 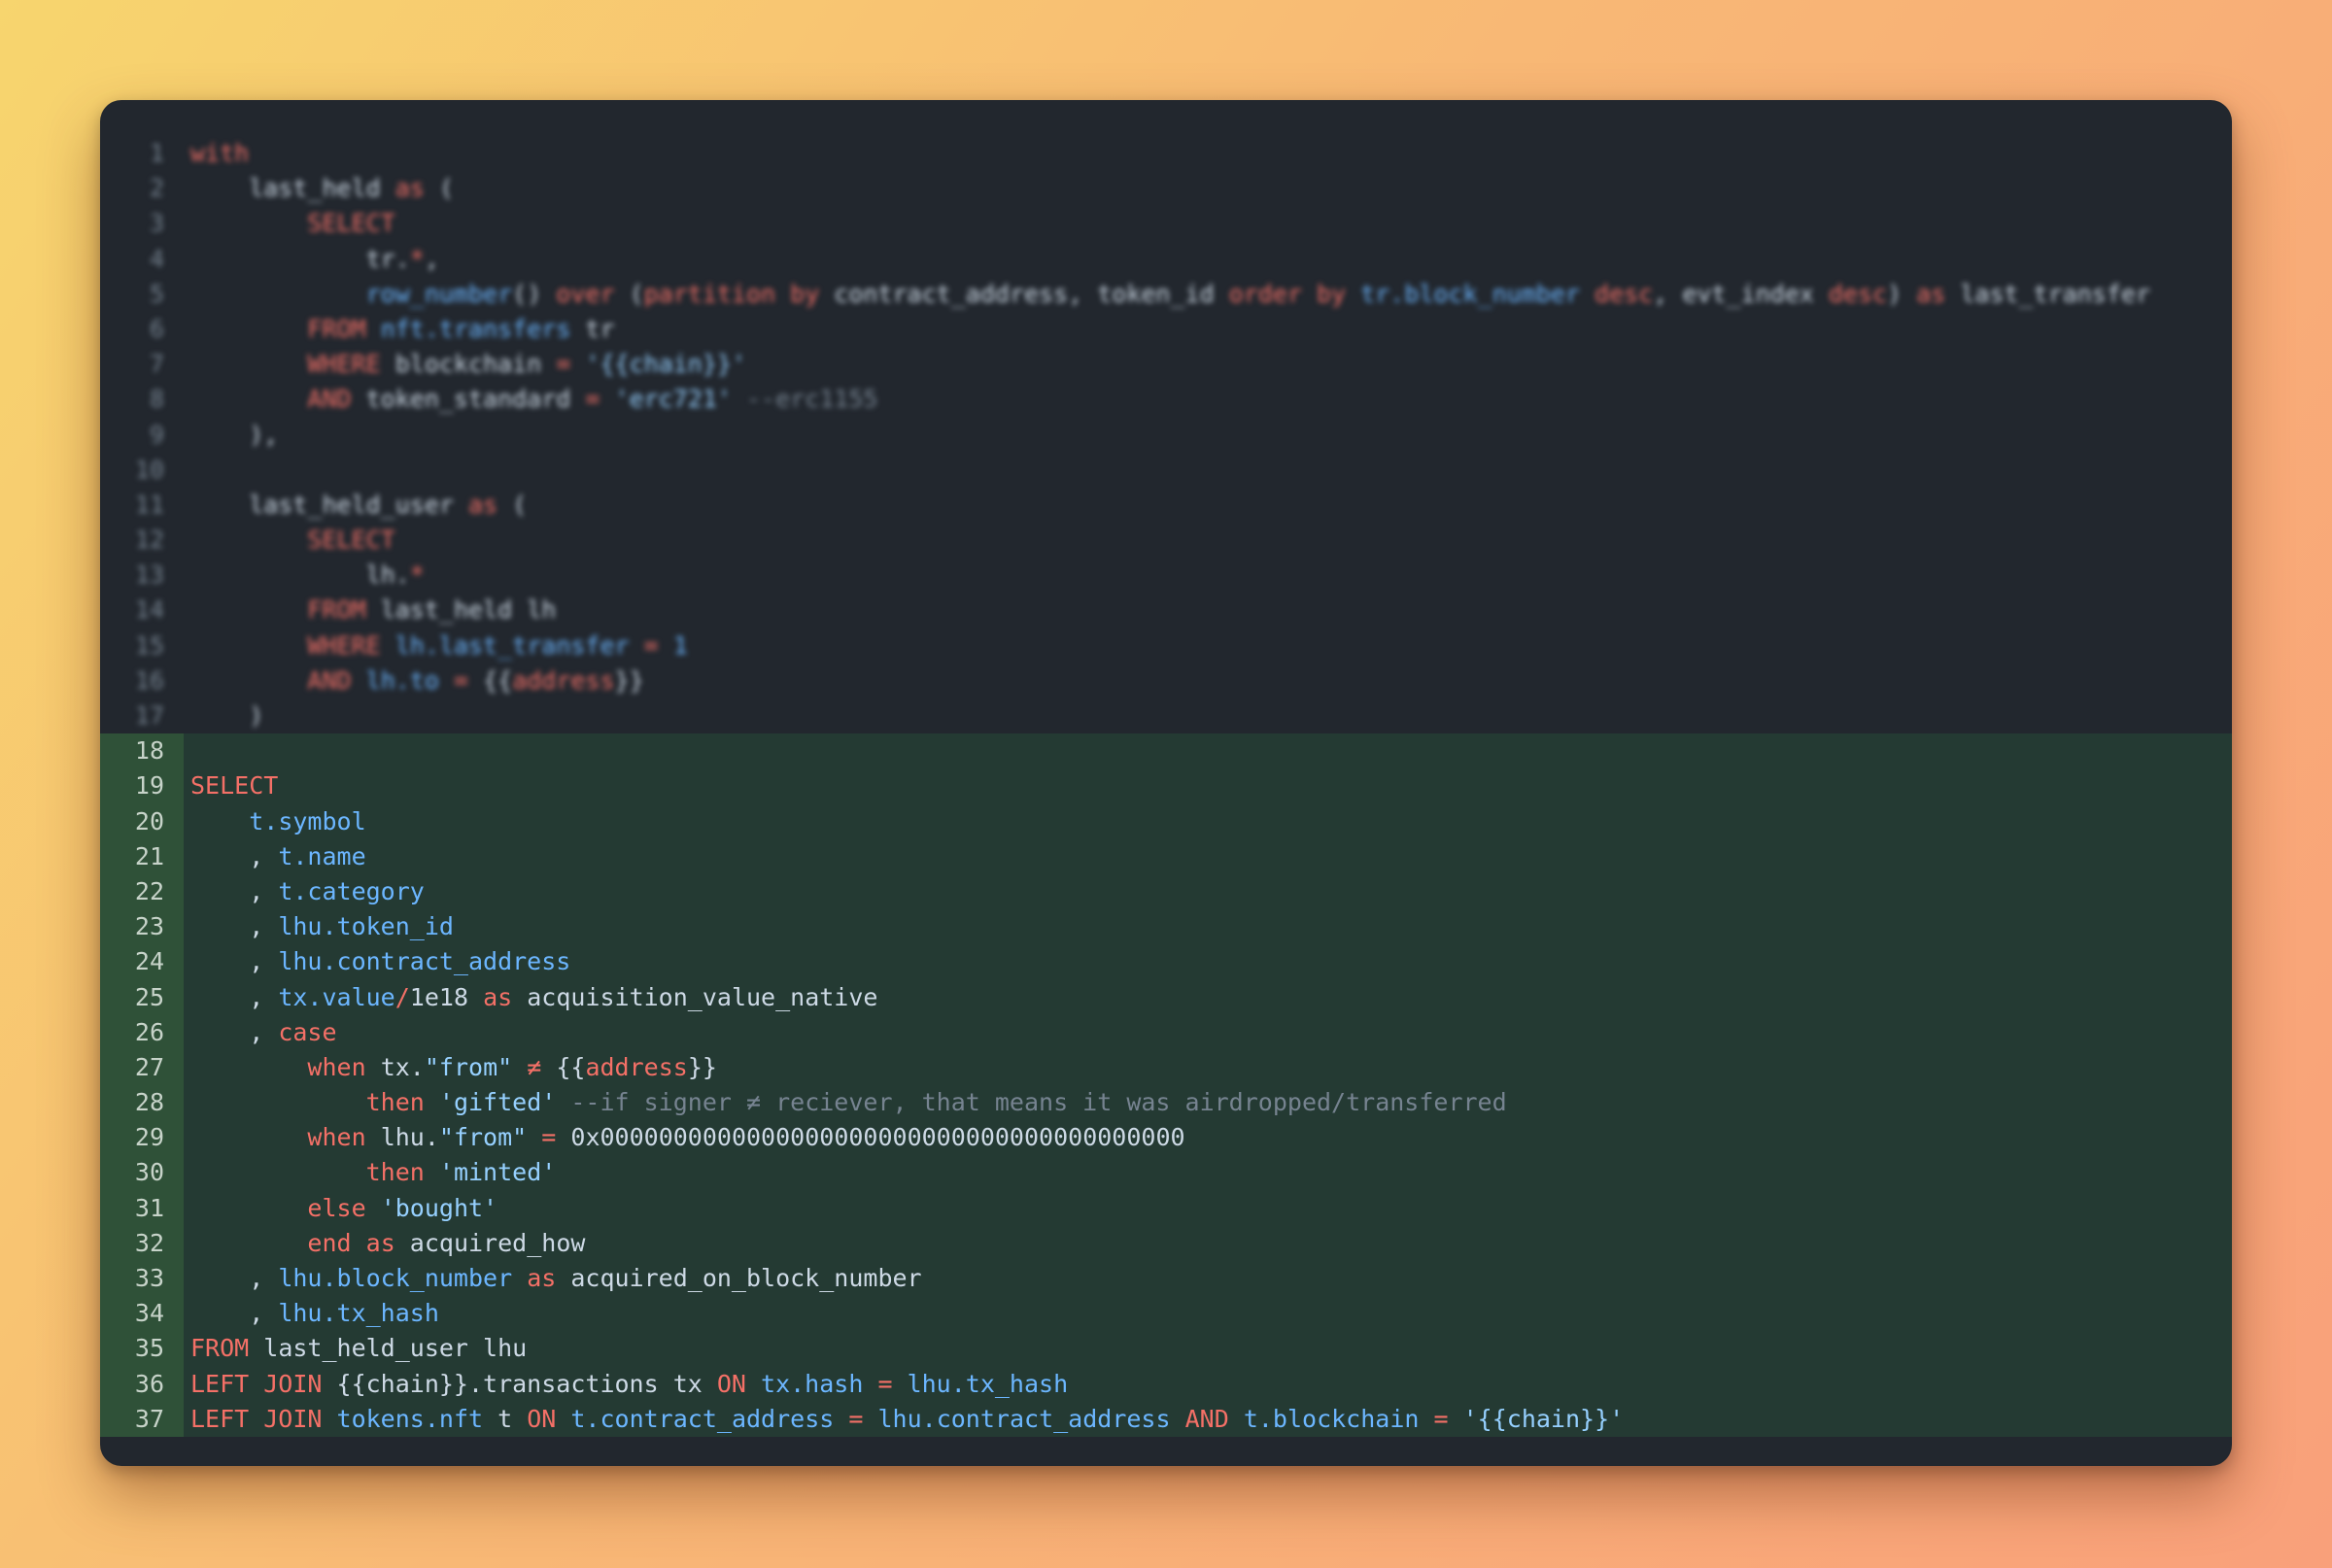 What do you see at coordinates (142, 1314) in the screenshot?
I see `line-number: 34` at bounding box center [142, 1314].